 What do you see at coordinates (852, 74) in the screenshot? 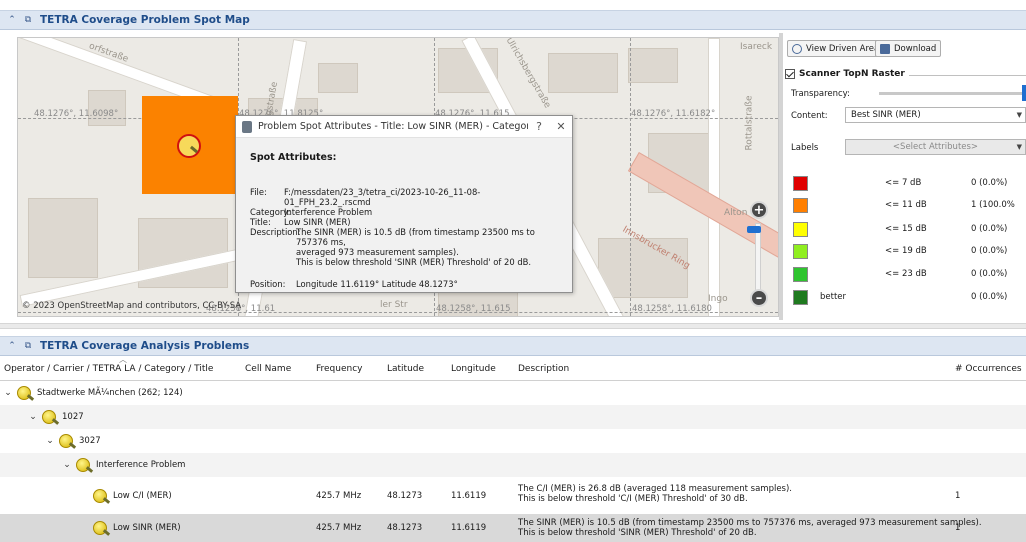
I see `scanner-raster-title: Scanner TopN Raster` at bounding box center [852, 74].